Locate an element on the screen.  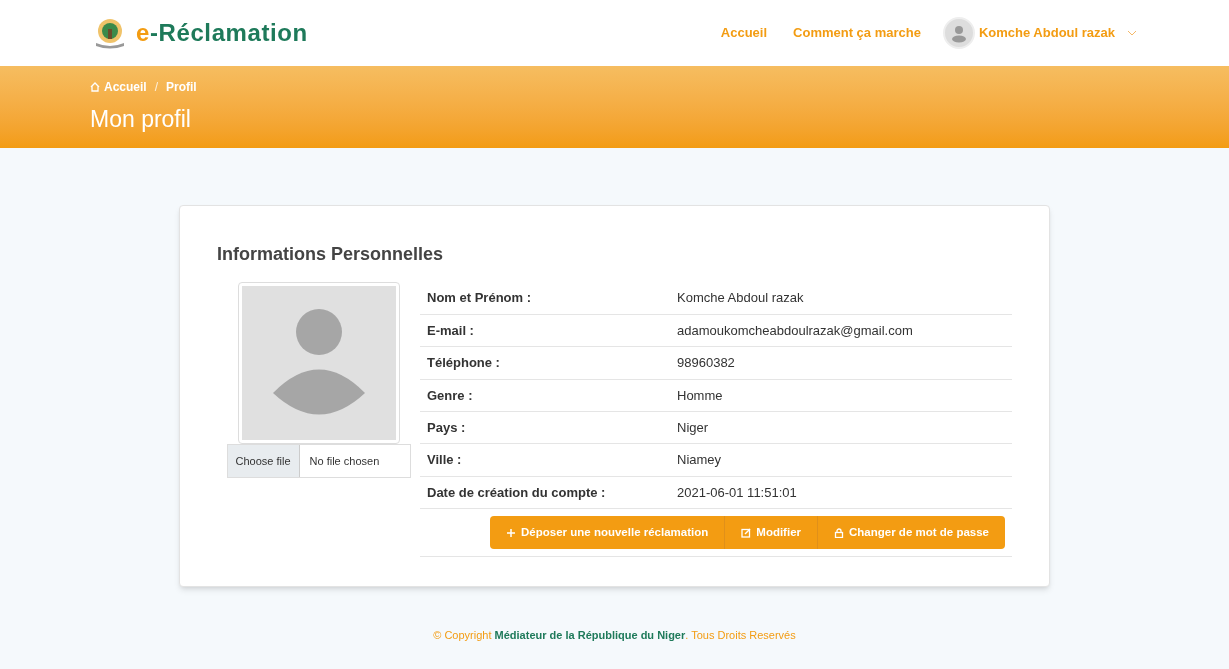
file-input: Choose file No file chosen is located at coordinates (318, 461).